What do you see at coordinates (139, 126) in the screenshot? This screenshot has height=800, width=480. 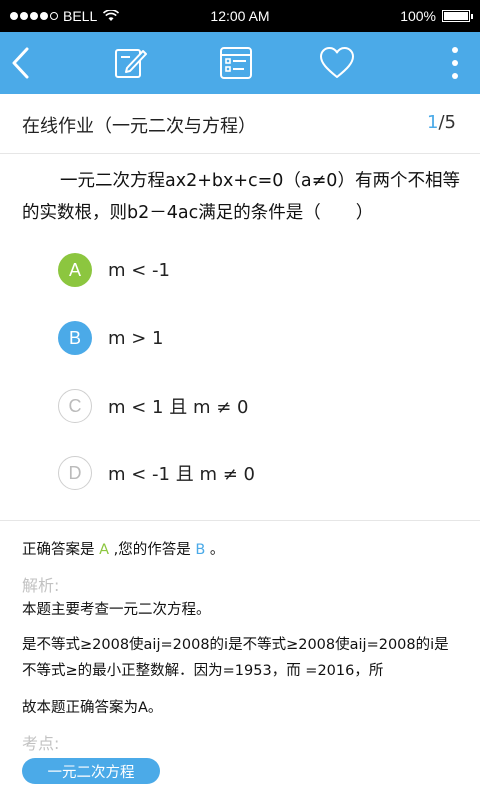 I see `page-title: 在线作业（一元二次与方程）` at bounding box center [139, 126].